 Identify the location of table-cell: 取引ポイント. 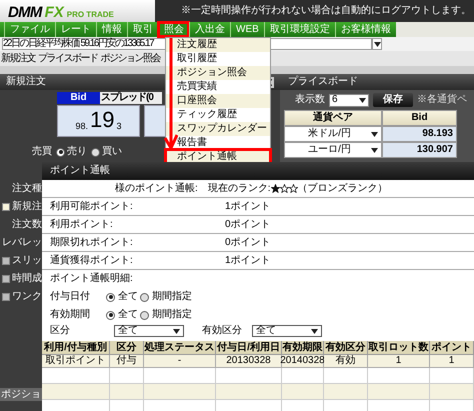
(76, 361).